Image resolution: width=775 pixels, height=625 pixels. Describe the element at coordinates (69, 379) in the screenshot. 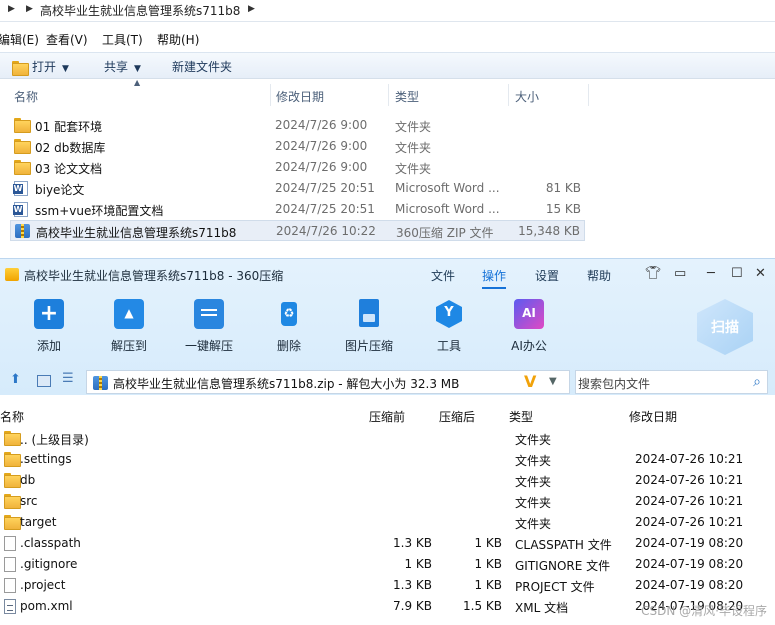

I see `list-view-icon` at that location.